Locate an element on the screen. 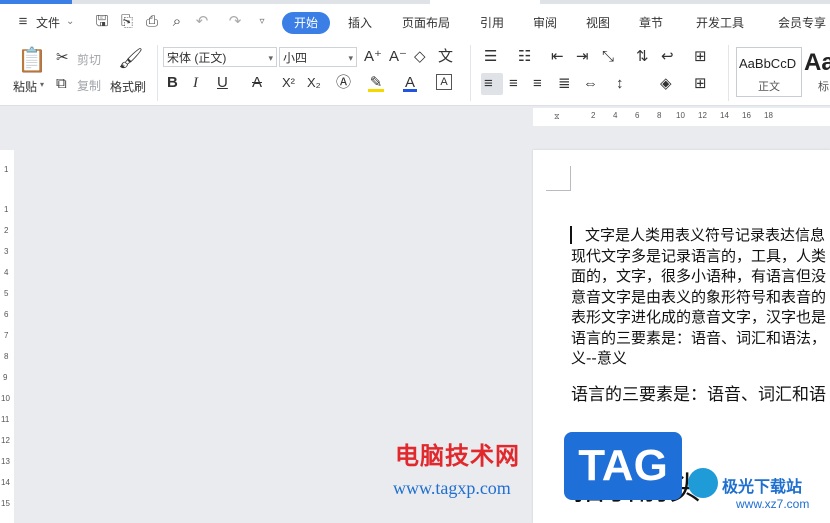  ruler-number: 16 is located at coordinates (746, 115).